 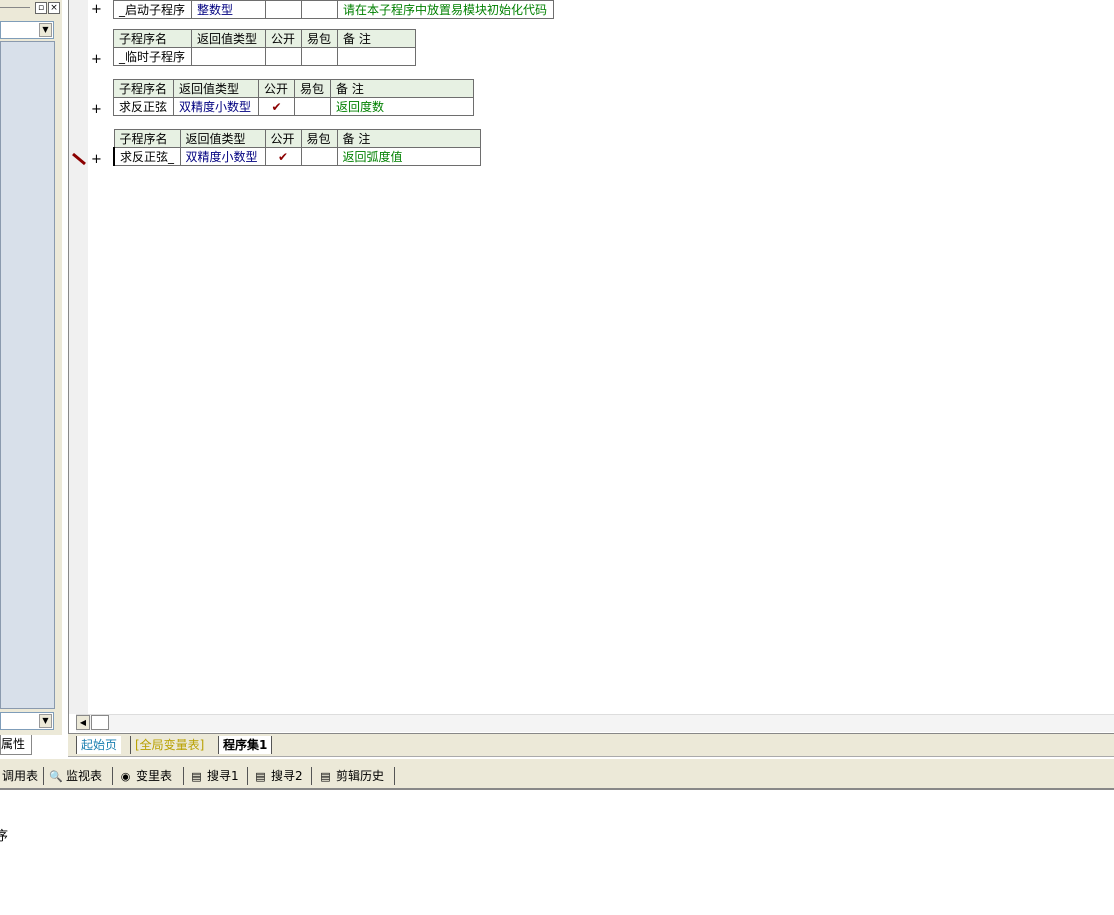 What do you see at coordinates (27, 375) in the screenshot?
I see `property-list` at bounding box center [27, 375].